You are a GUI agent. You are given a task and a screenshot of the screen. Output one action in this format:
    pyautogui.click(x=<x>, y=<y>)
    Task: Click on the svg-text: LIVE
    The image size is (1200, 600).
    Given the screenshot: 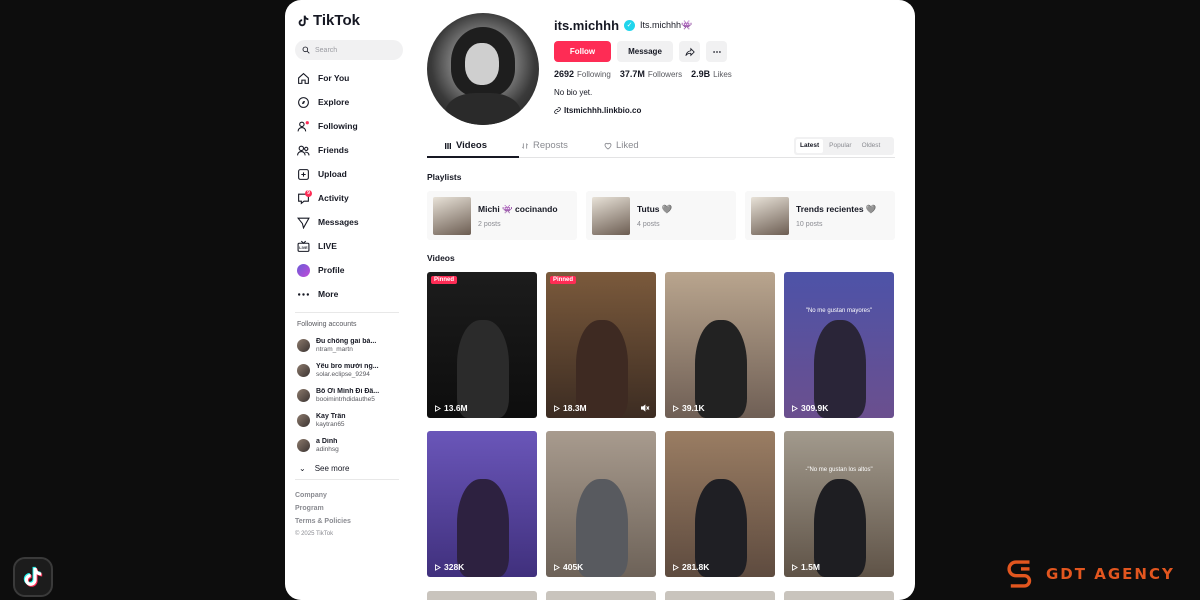 What is the action you would take?
    pyautogui.click(x=303, y=248)
    